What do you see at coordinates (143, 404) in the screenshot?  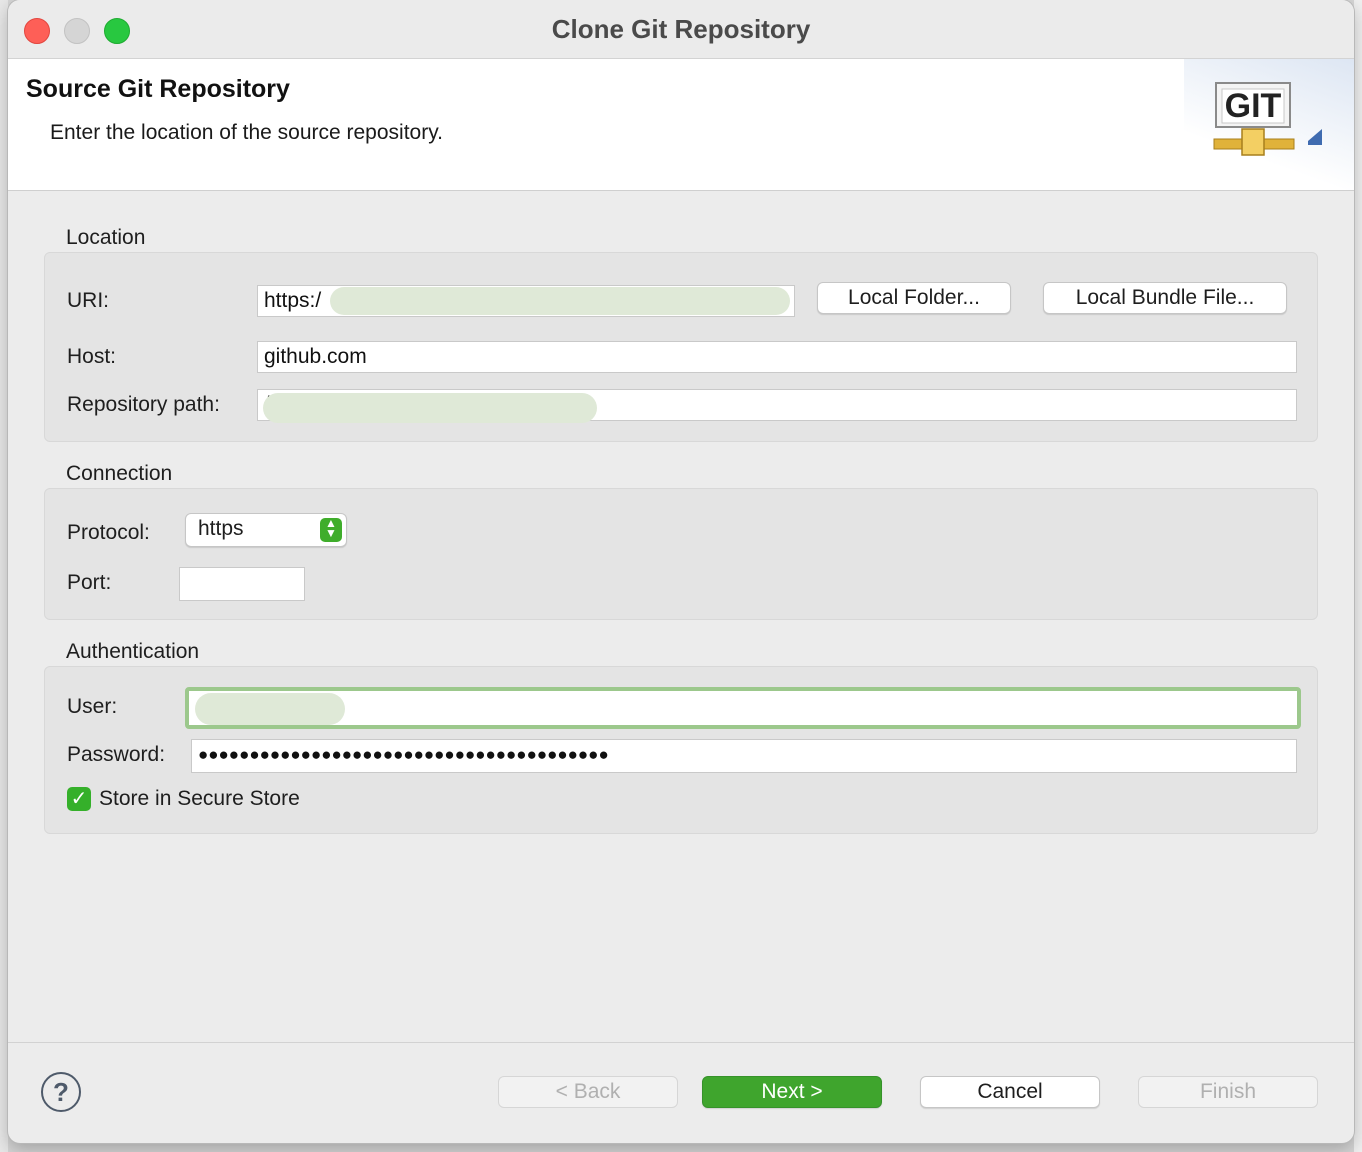 I see `repository-path-label: Repository path:` at bounding box center [143, 404].